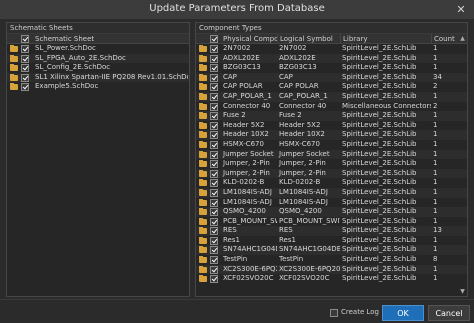  What do you see at coordinates (308, 39) in the screenshot?
I see `col-logical-symbol: Logical Symbol` at bounding box center [308, 39].